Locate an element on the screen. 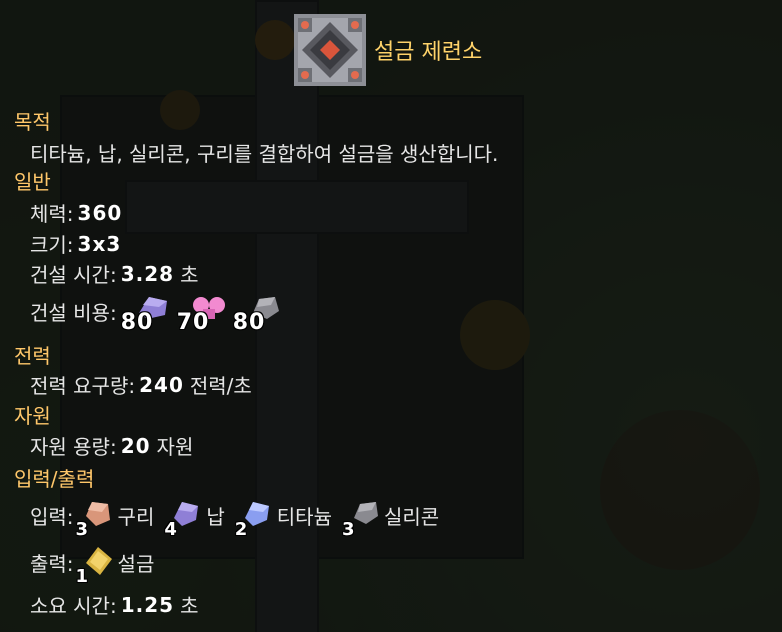  craft-time-label: 소요 시간: is located at coordinates (73, 606).